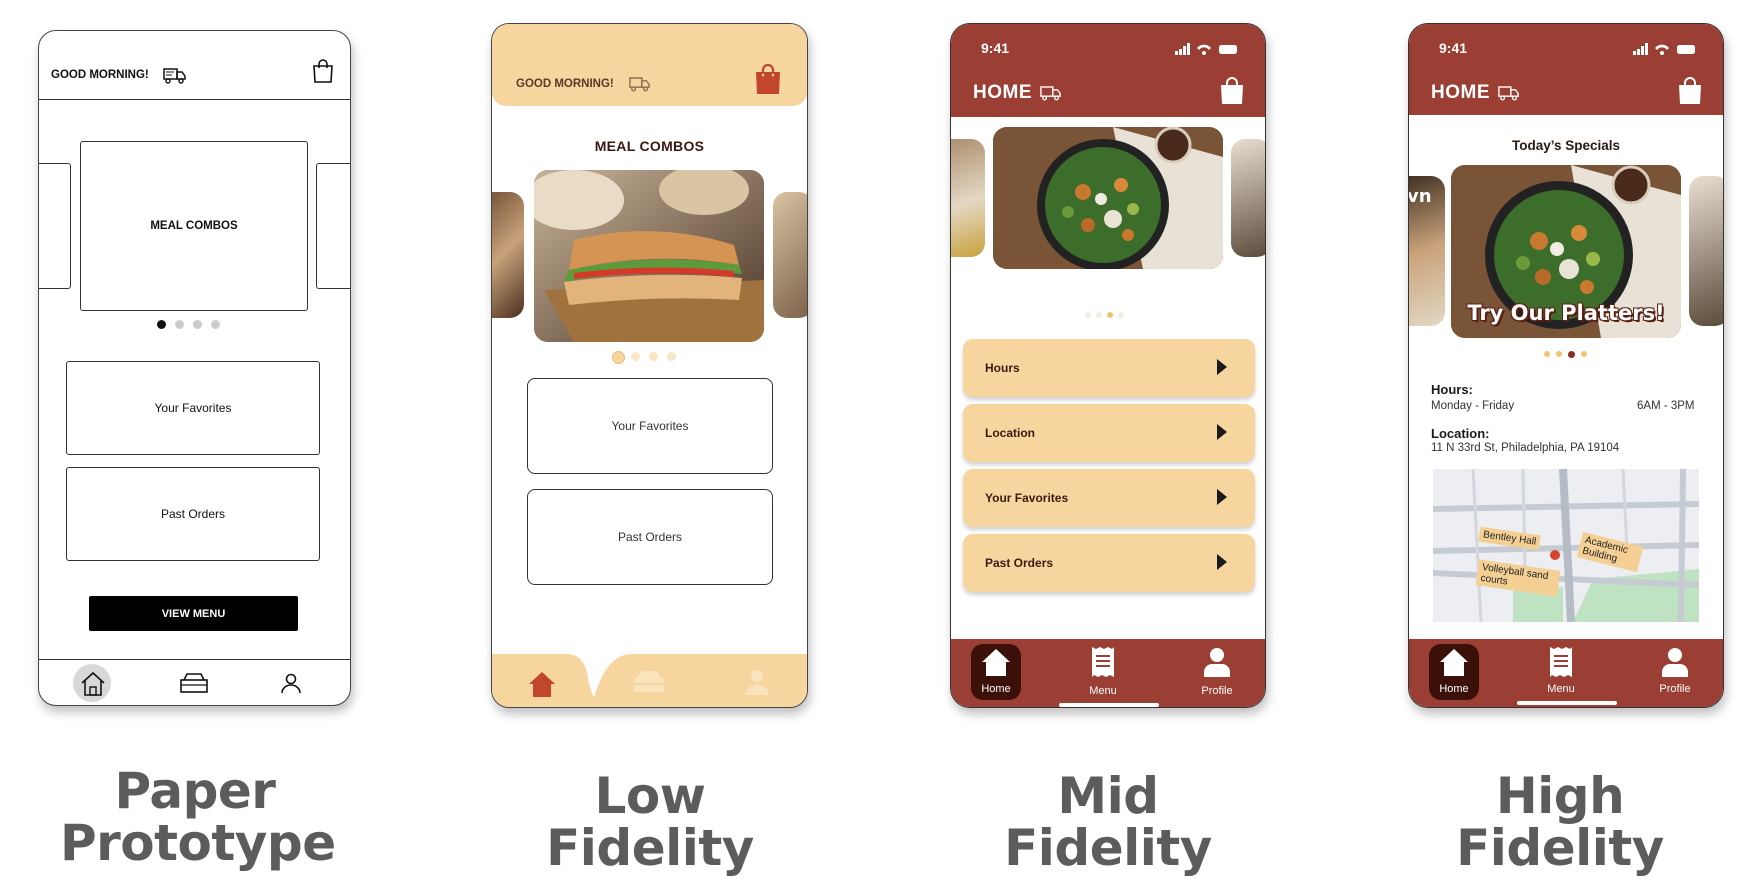 The image size is (1762, 894). I want to click on view-menu-label: VIEW MENU, so click(193, 613).